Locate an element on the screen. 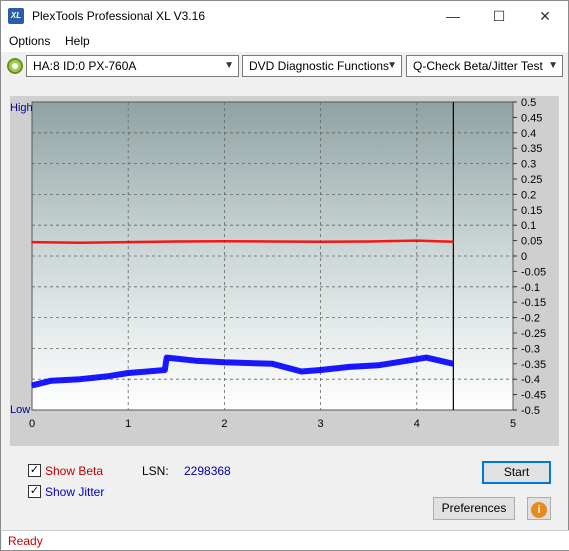  y-tick-label: -0.3 is located at coordinates (530, 349).